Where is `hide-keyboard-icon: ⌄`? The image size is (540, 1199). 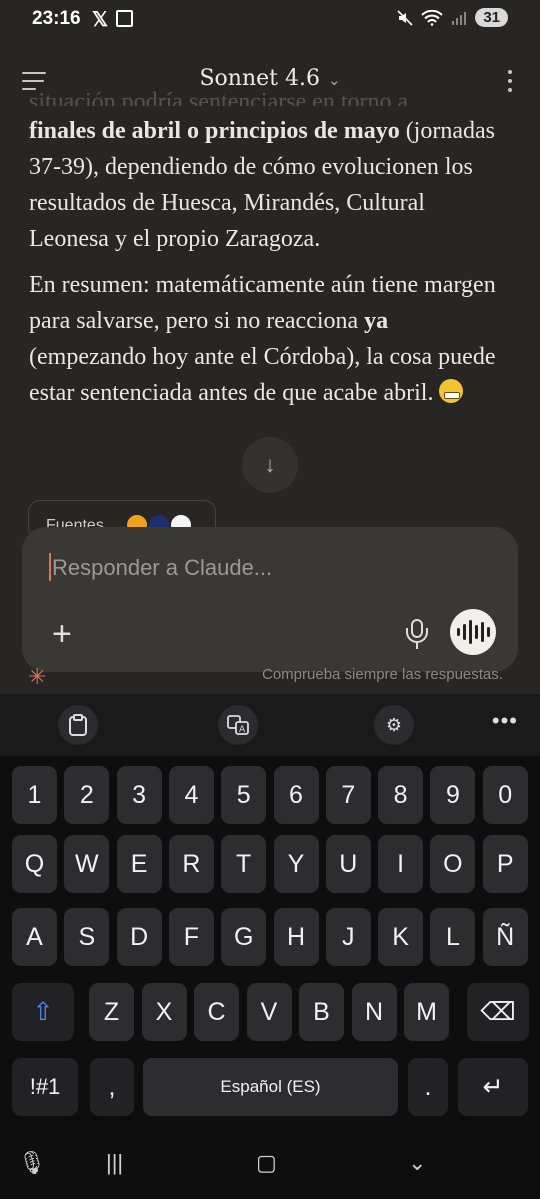 hide-keyboard-icon: ⌄ is located at coordinates (417, 1163).